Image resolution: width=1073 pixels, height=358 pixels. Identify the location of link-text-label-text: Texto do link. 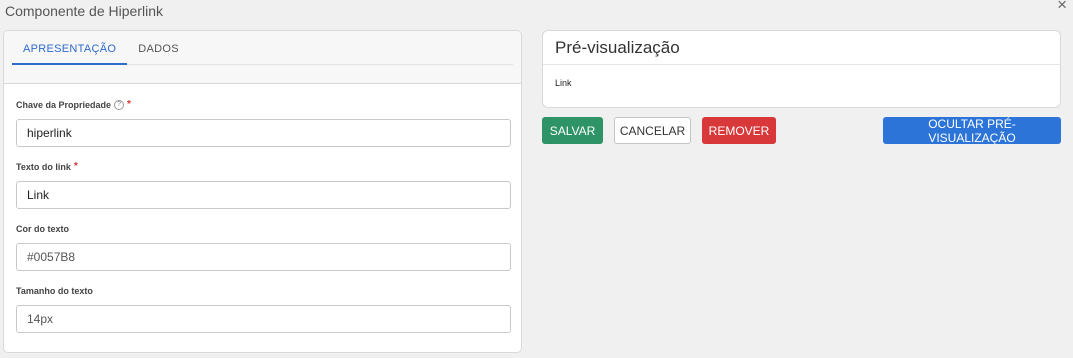
(43, 167).